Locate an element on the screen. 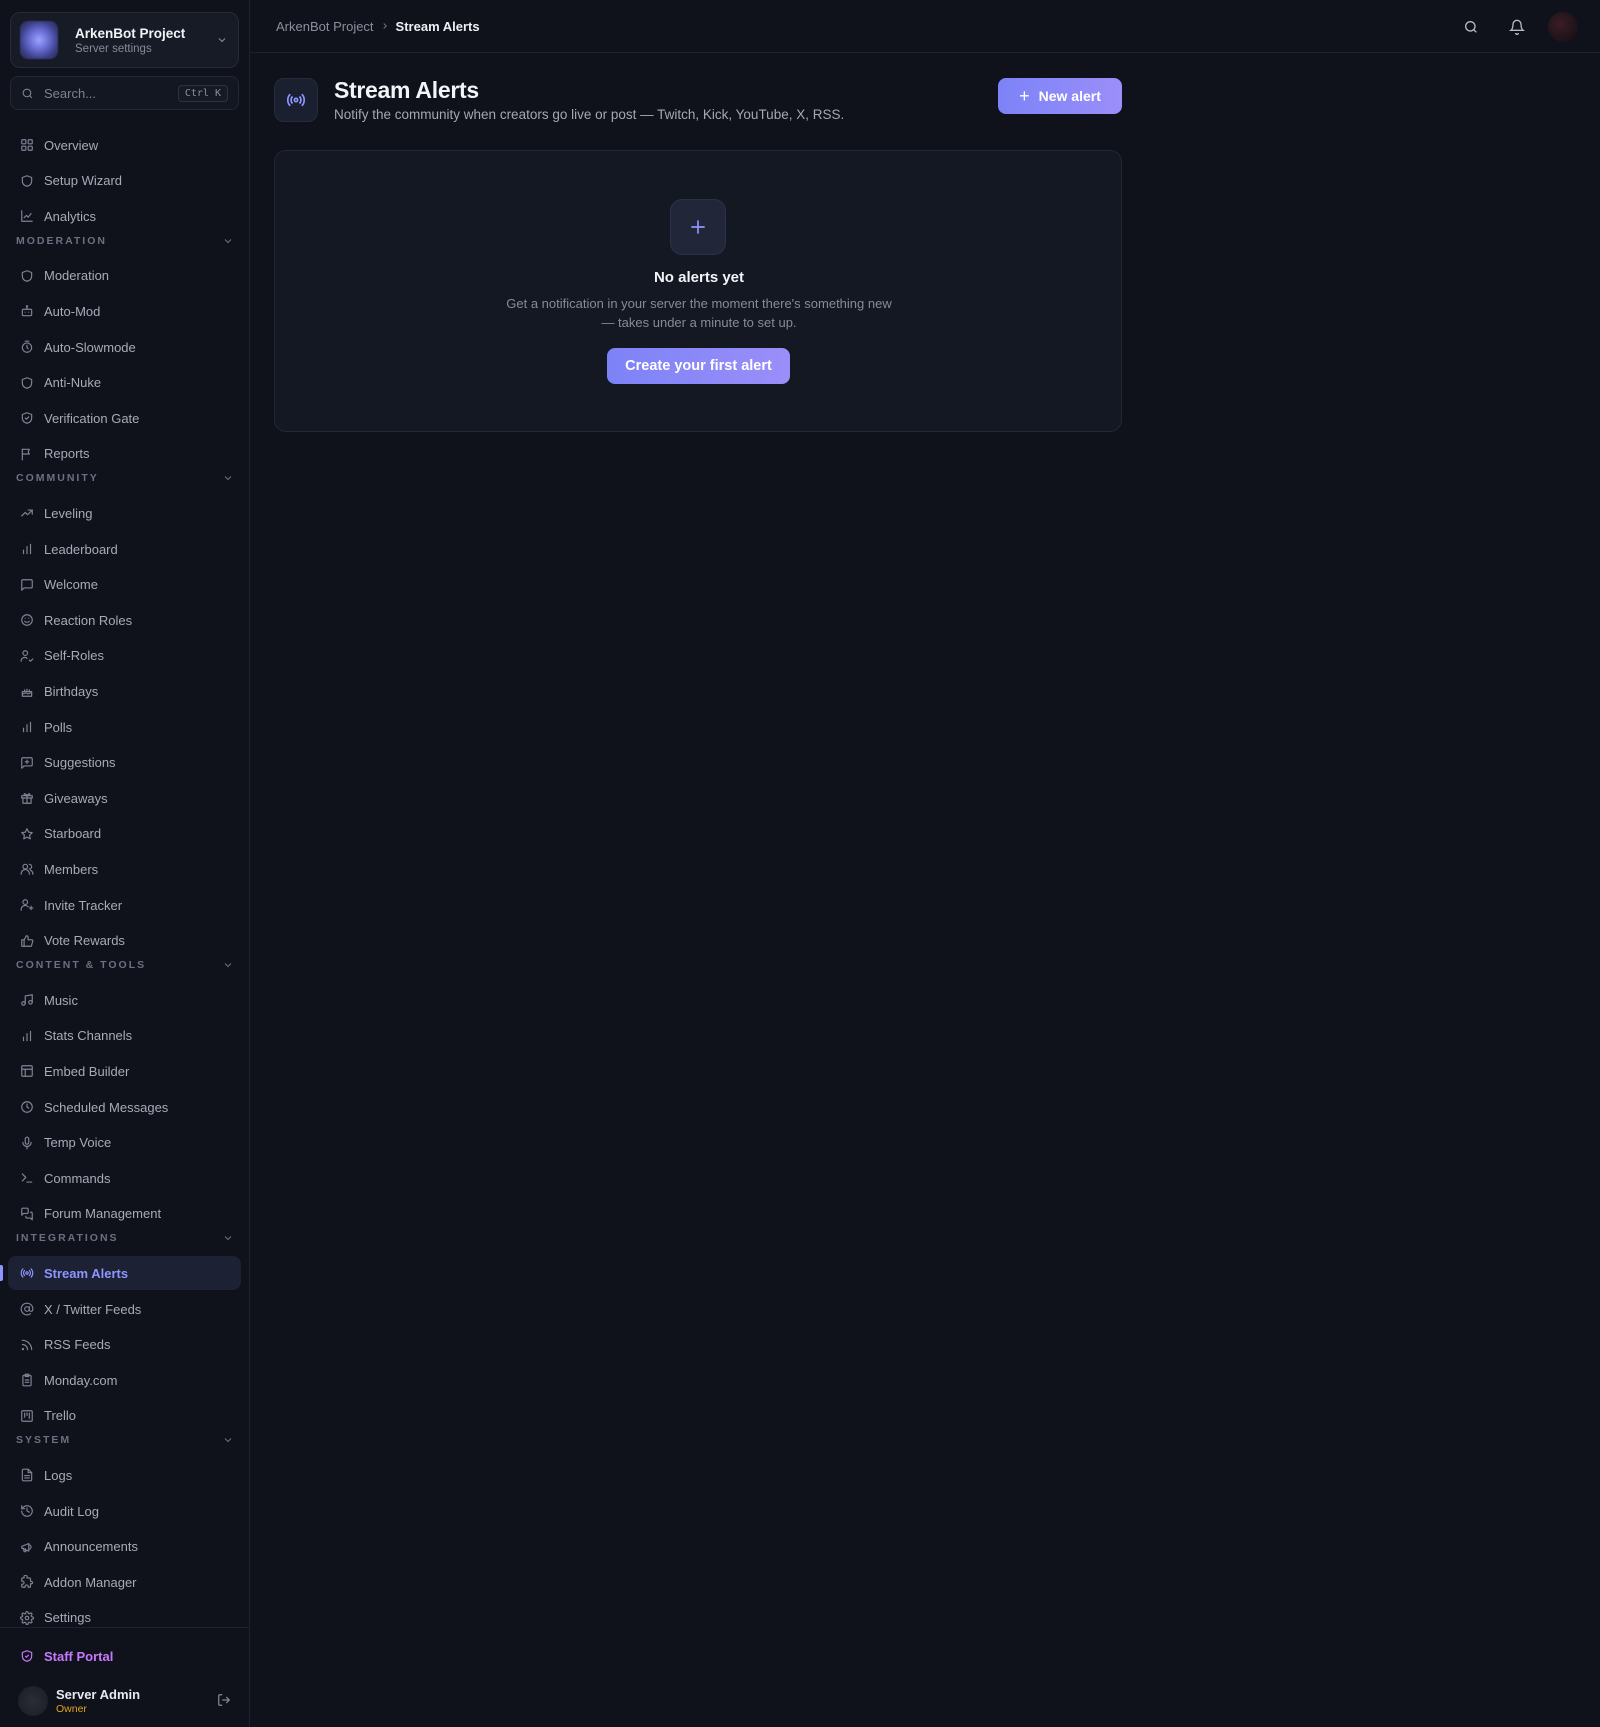  section-header-moderation: MODERATION is located at coordinates (125, 241).